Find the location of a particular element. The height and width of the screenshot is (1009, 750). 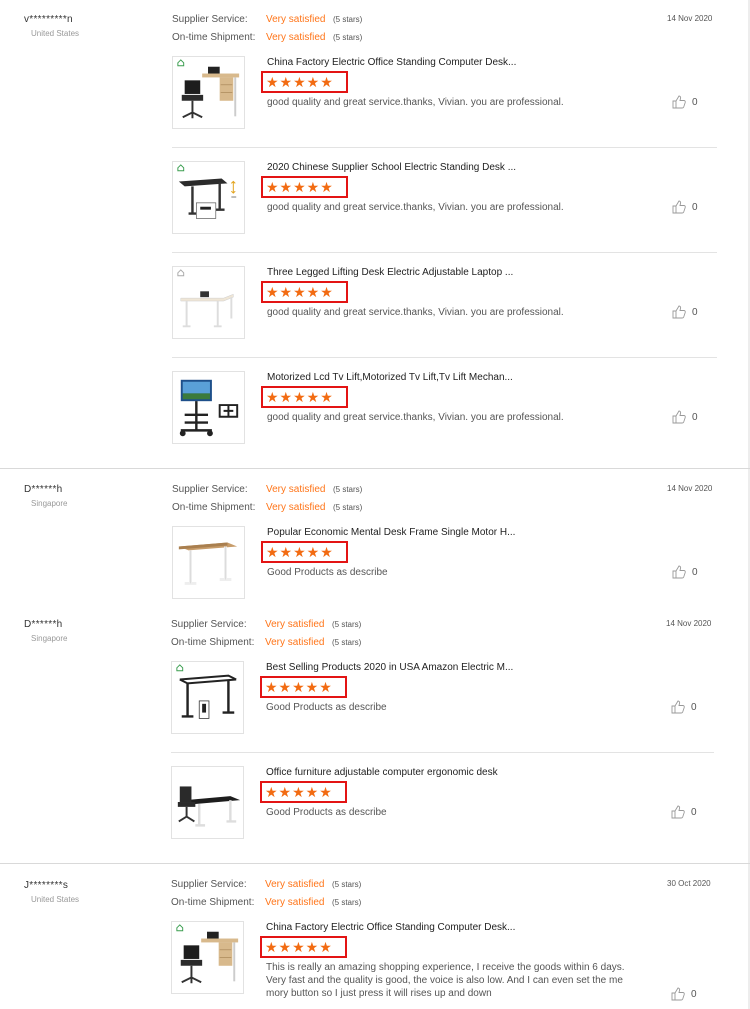

buyer-country: United States is located at coordinates (55, 899).